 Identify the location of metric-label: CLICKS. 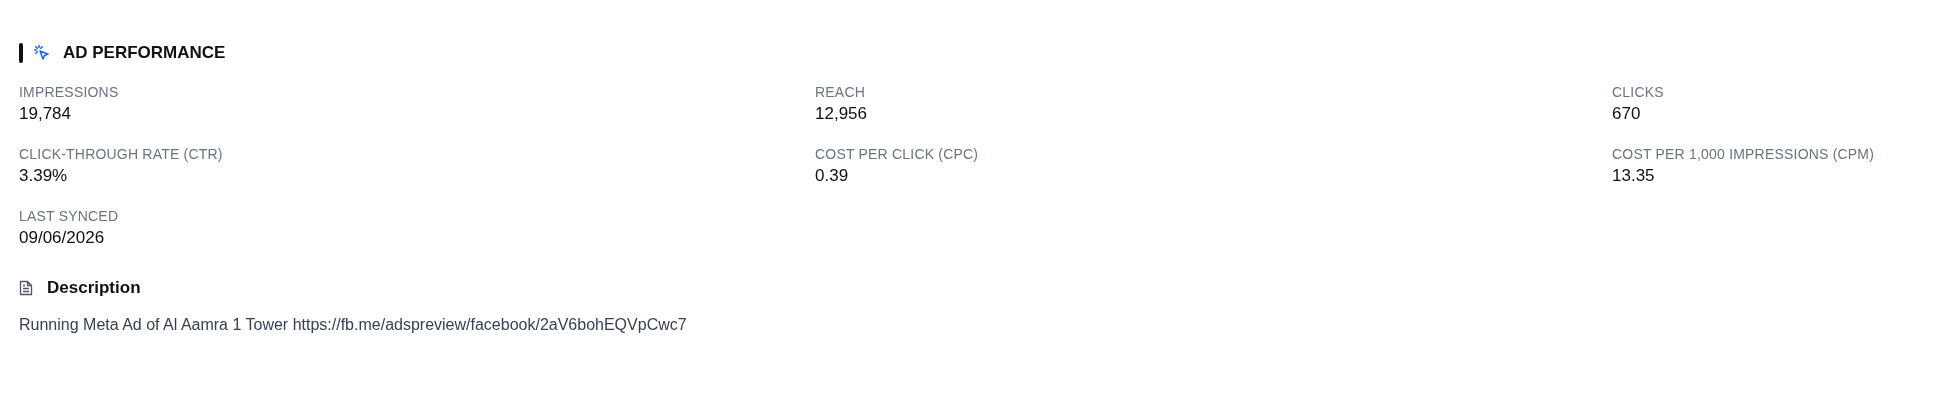
(1638, 92).